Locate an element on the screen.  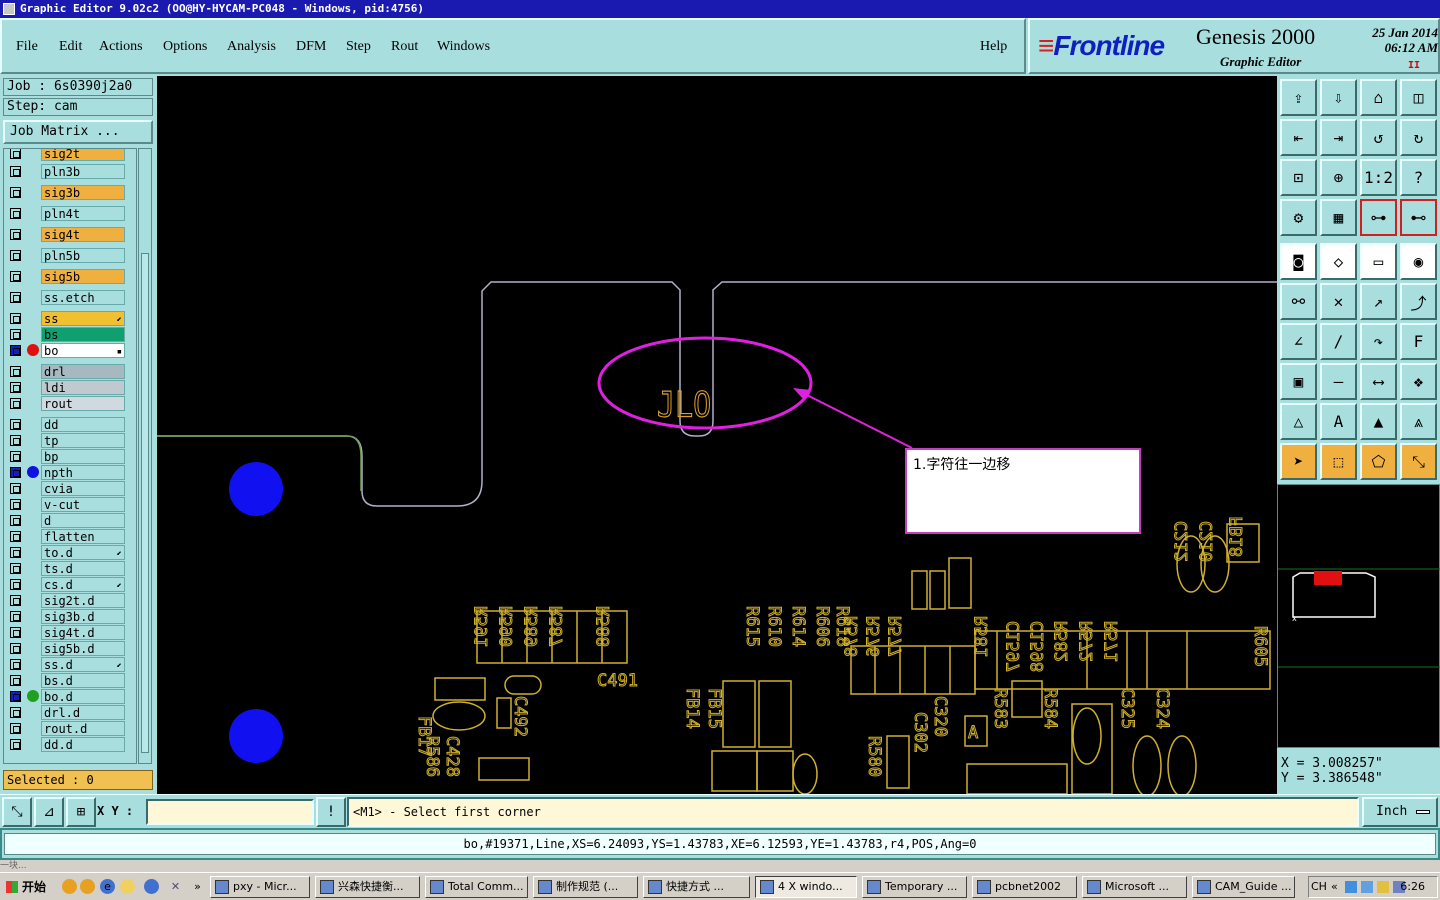
layer-row: rout is located at coordinates (70, 403).